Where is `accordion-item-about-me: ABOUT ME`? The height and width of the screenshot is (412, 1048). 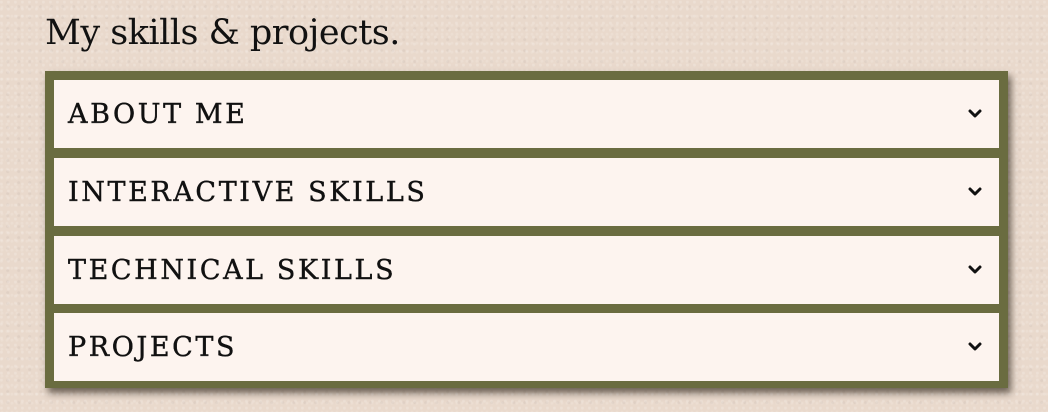
accordion-item-about-me: ABOUT ME is located at coordinates (526, 114).